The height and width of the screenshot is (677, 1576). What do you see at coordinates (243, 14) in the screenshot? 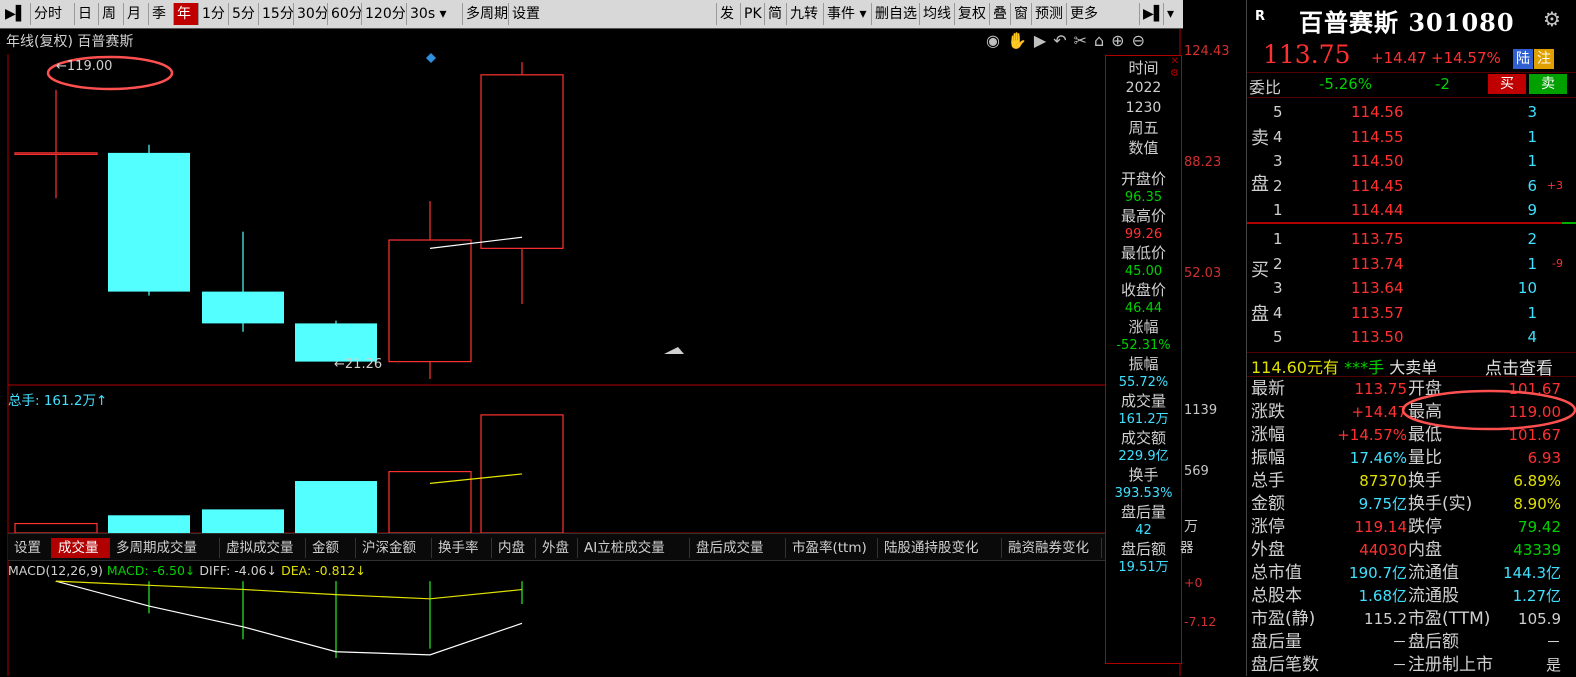
I see `period-tab: 5分` at bounding box center [243, 14].